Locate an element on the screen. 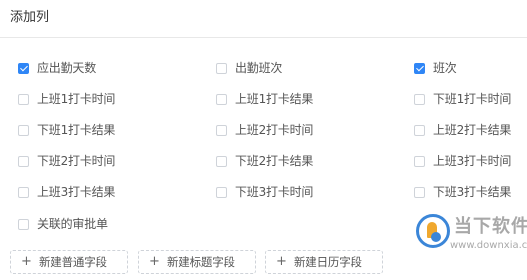 Image resolution: width=527 pixels, height=280 pixels. option-checkbox: 上班2打卡结果 is located at coordinates (462, 130).